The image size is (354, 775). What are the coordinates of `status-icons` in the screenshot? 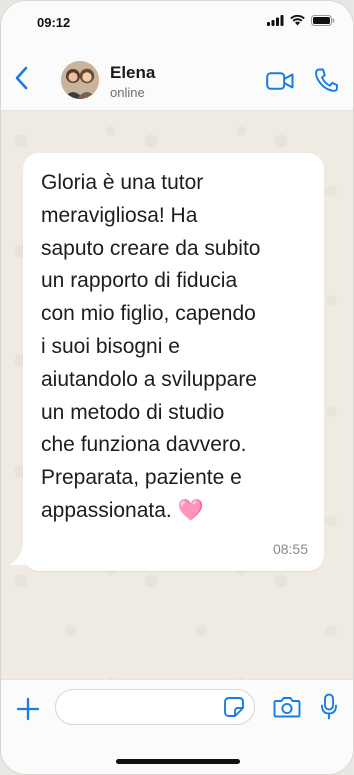 It's located at (301, 20).